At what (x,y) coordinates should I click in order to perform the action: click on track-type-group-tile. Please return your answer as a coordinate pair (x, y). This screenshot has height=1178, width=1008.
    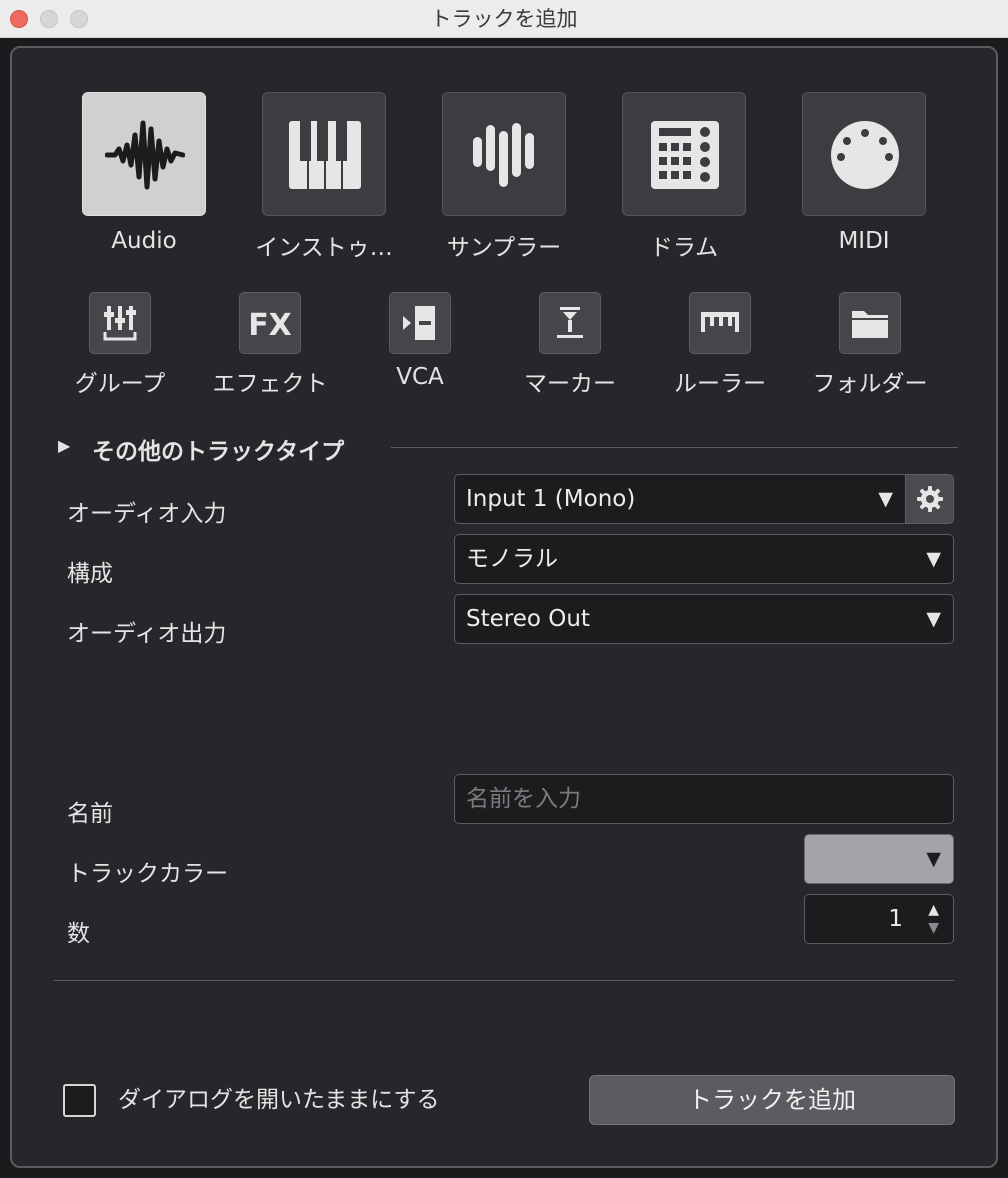
    Looking at the image, I should click on (120, 323).